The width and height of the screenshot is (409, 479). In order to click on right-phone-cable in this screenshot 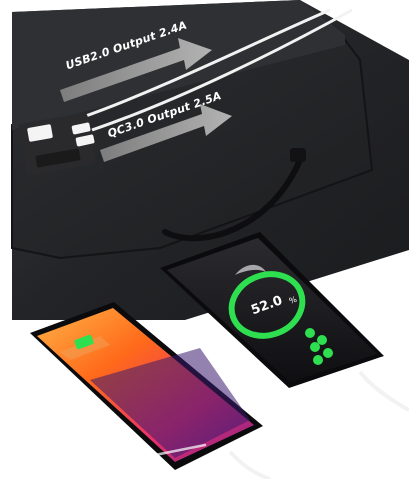, I will do `click(383, 391)`.